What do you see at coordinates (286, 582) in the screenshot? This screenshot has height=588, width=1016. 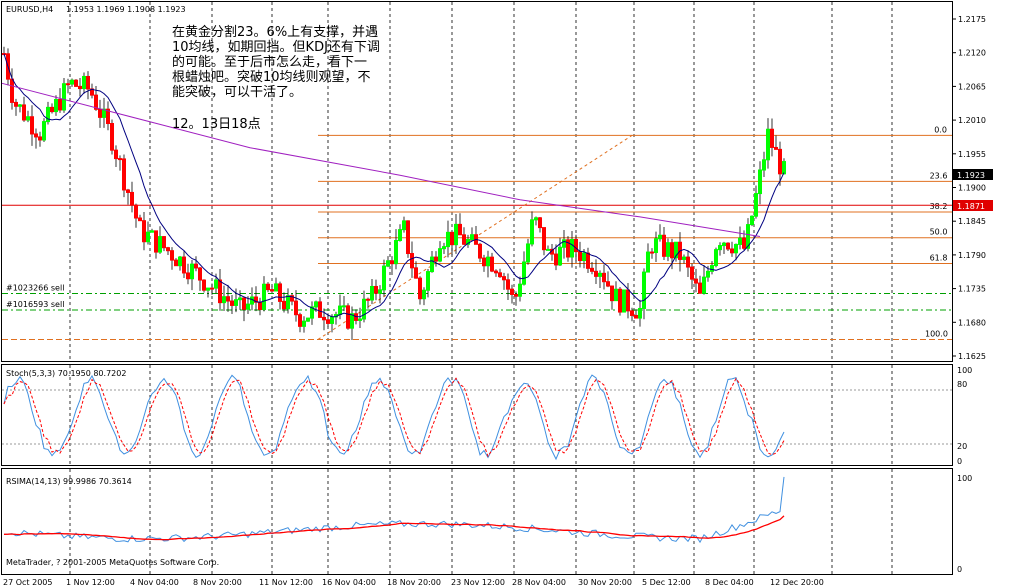 I see `time-tick-label: 11 Nov 12:00` at bounding box center [286, 582].